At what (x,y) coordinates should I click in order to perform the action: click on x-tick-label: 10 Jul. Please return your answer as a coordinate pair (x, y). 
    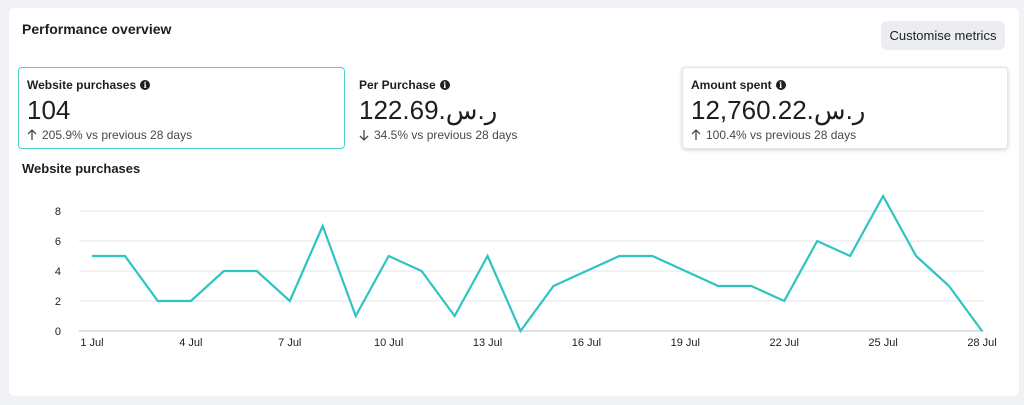
    Looking at the image, I should click on (388, 343).